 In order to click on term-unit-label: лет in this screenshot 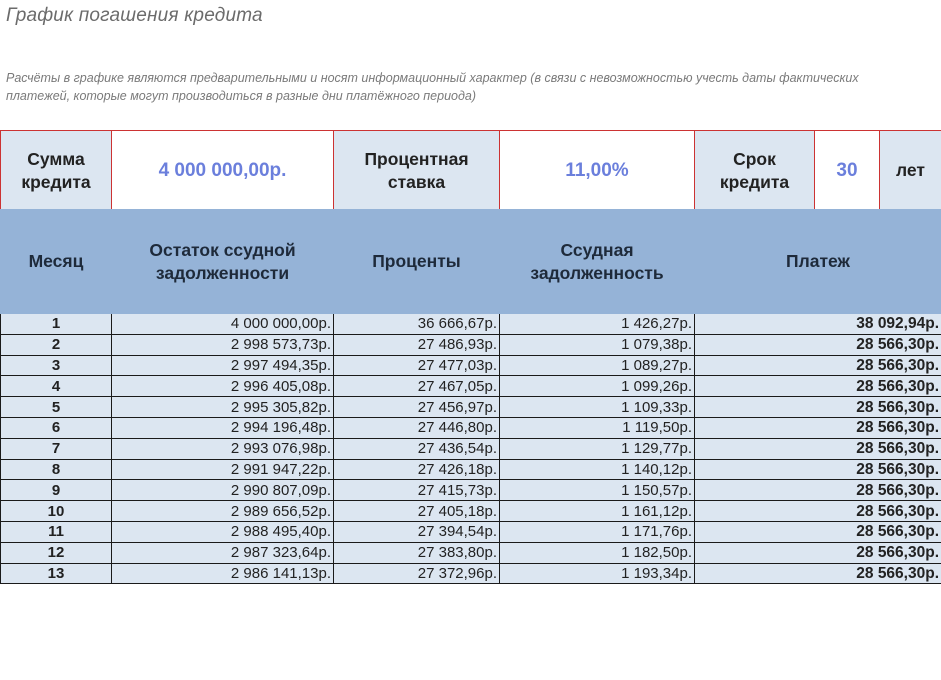, I will do `click(910, 170)`.